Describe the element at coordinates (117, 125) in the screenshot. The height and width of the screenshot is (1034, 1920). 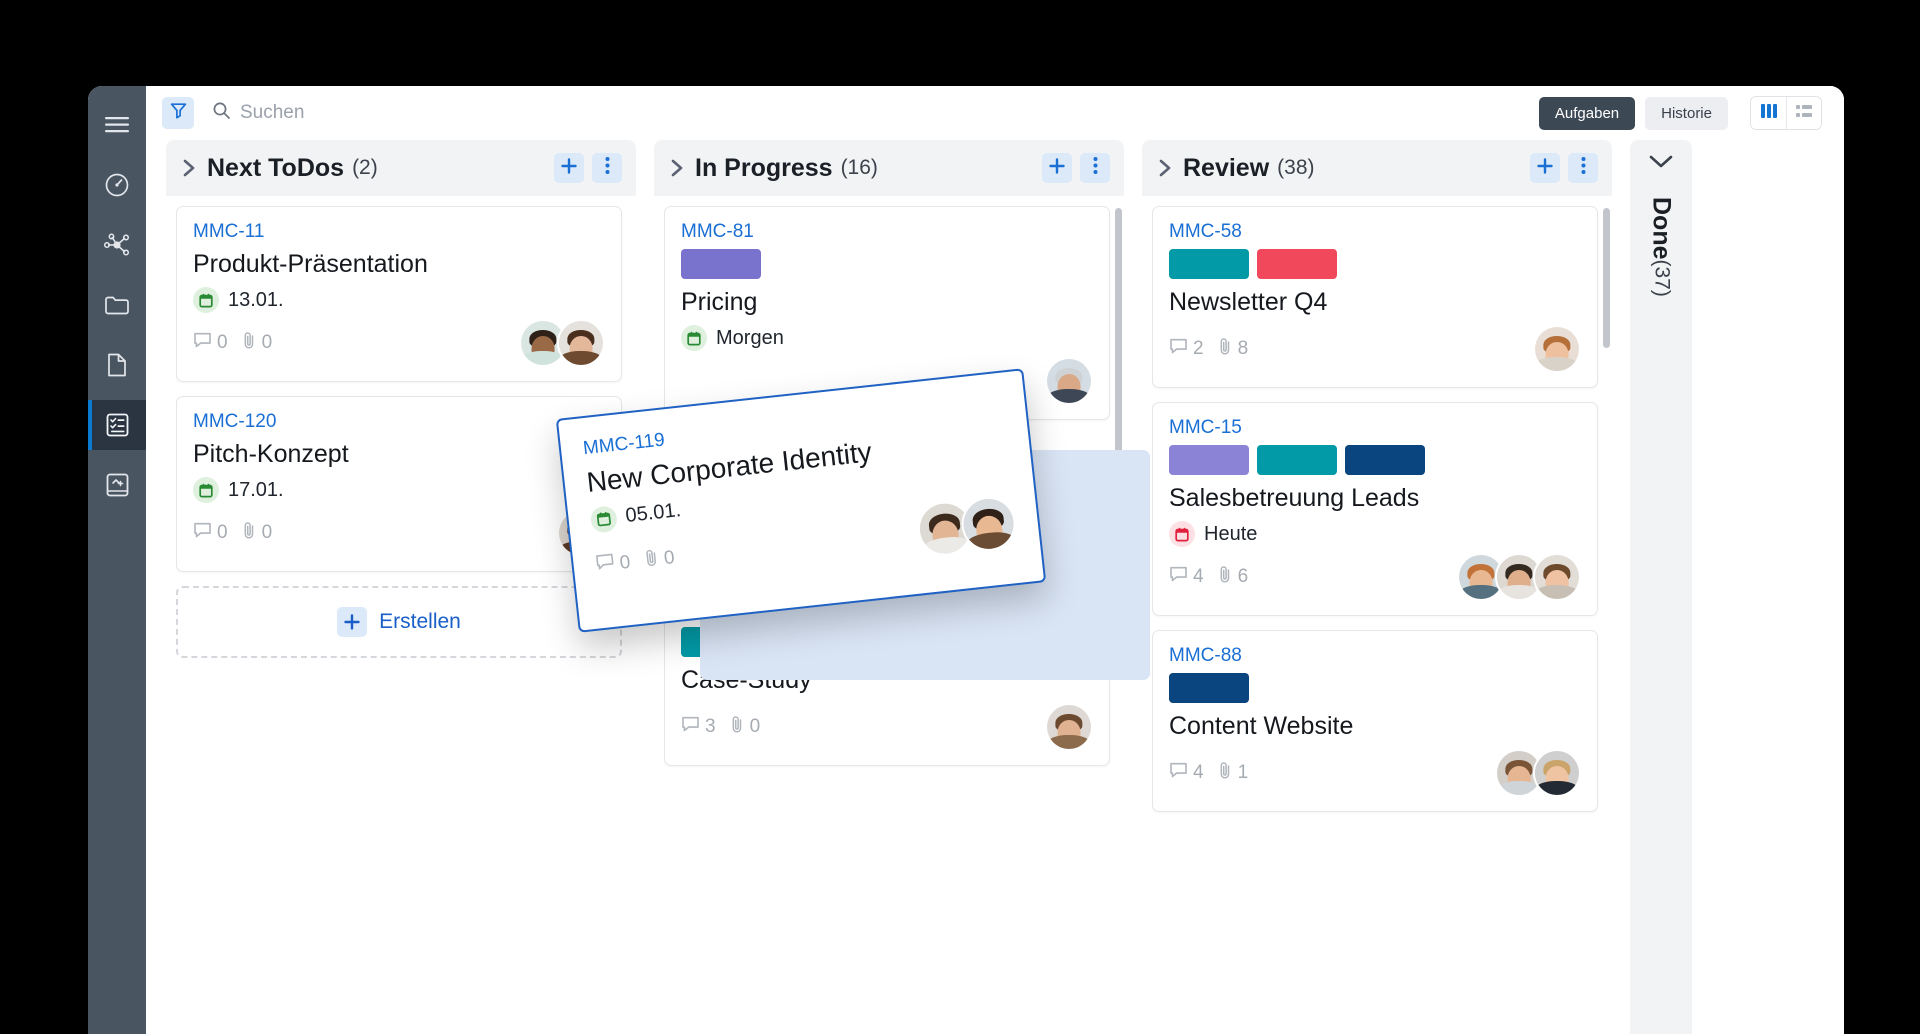
I see `sidebar-item-menu` at that location.